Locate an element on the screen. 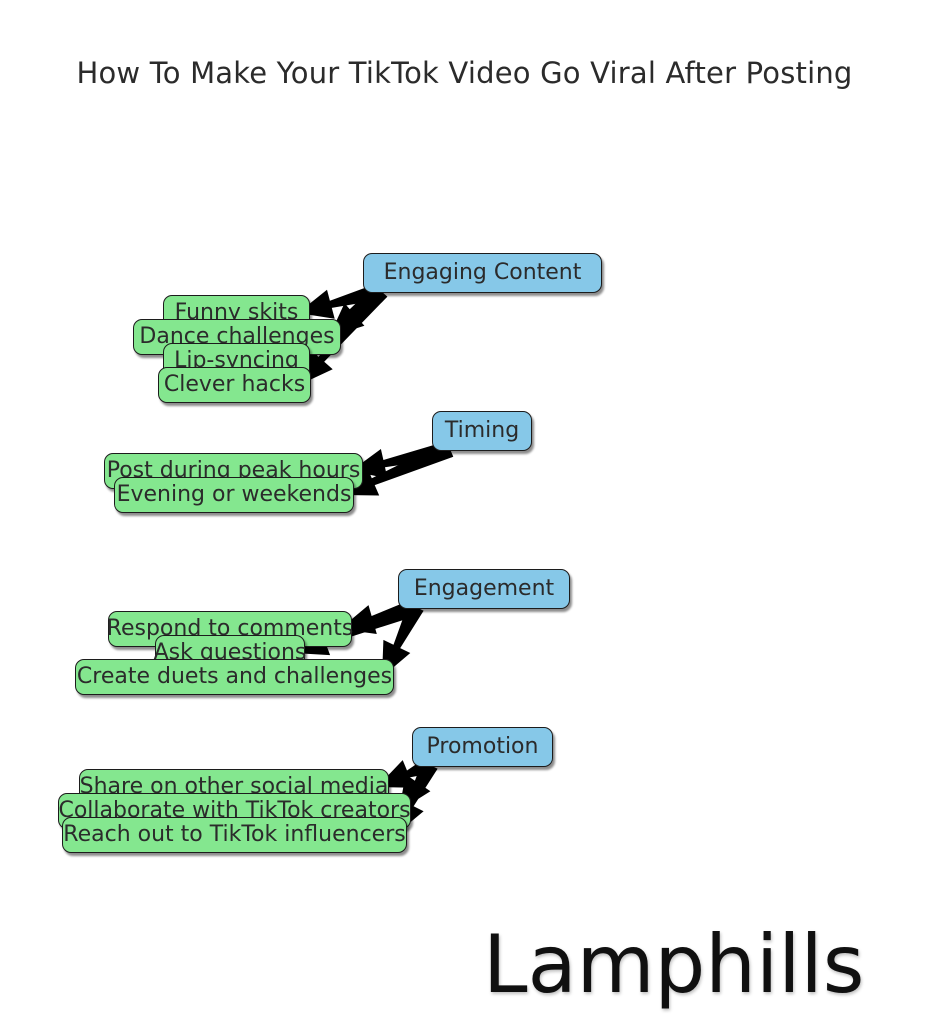  node-label: Evening or weekends is located at coordinates (234, 494).